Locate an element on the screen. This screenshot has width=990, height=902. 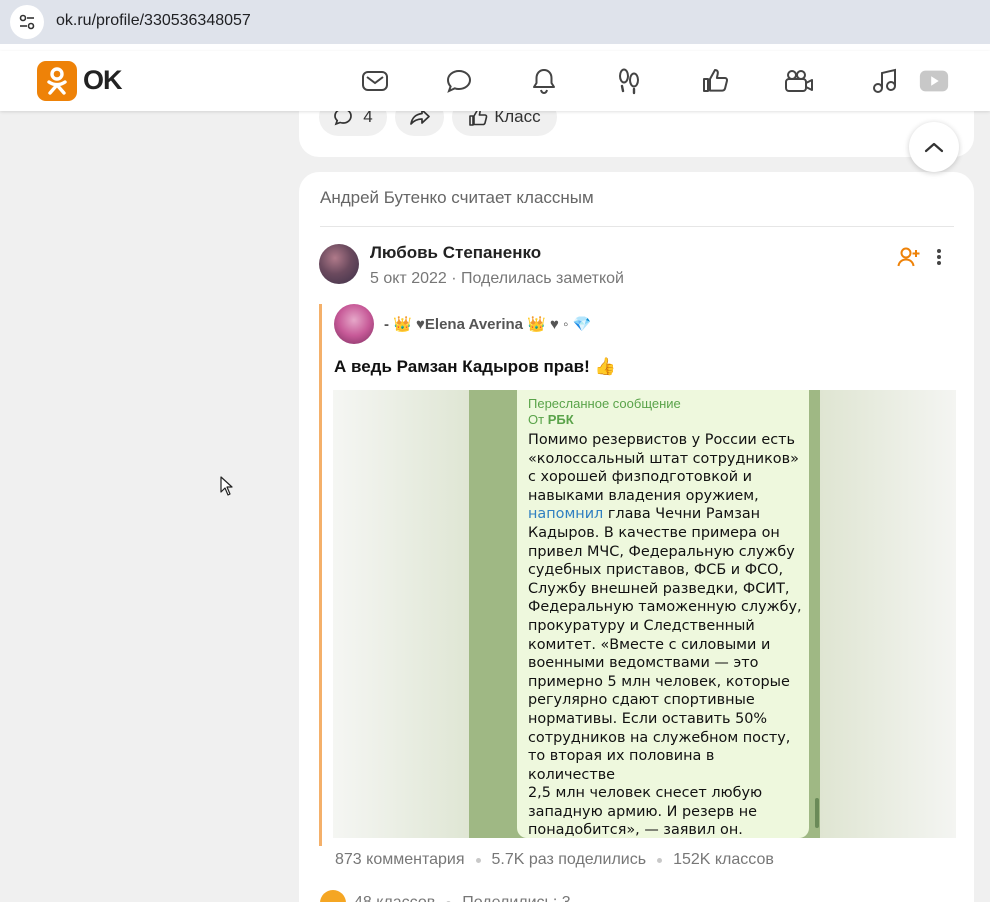
post-meta: 5 окт 2022 · Поделилась заметкой is located at coordinates (497, 278).